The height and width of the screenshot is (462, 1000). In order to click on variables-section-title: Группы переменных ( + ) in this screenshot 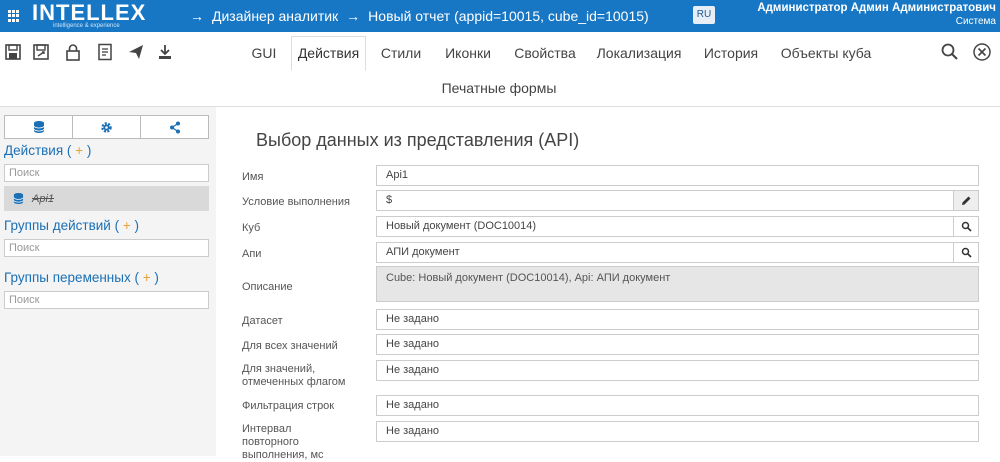, I will do `click(81, 277)`.